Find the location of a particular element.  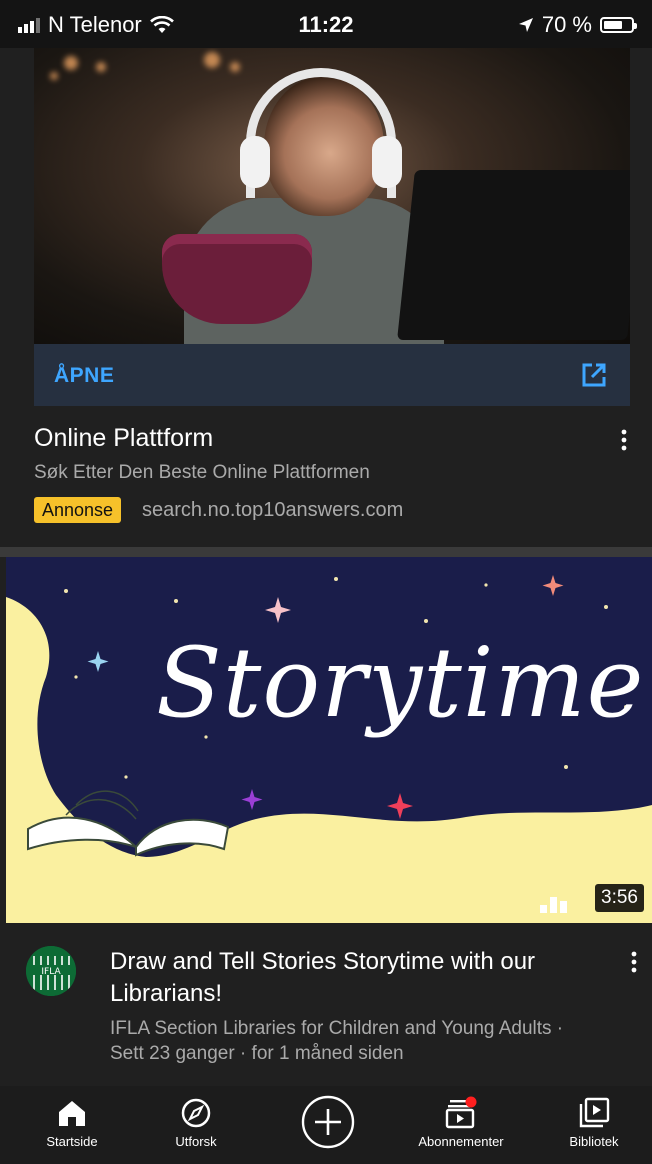

headphone-right is located at coordinates (387, 162).